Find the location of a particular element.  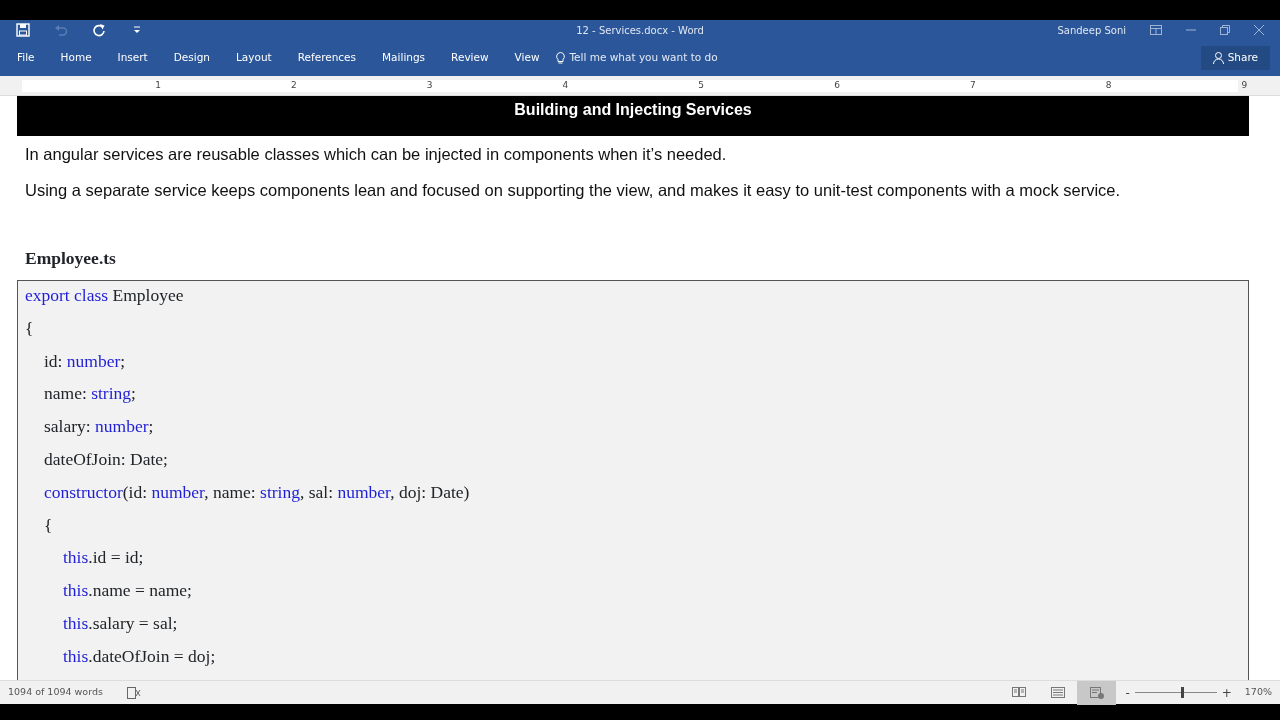

code-line: name: string; is located at coordinates (90, 394).